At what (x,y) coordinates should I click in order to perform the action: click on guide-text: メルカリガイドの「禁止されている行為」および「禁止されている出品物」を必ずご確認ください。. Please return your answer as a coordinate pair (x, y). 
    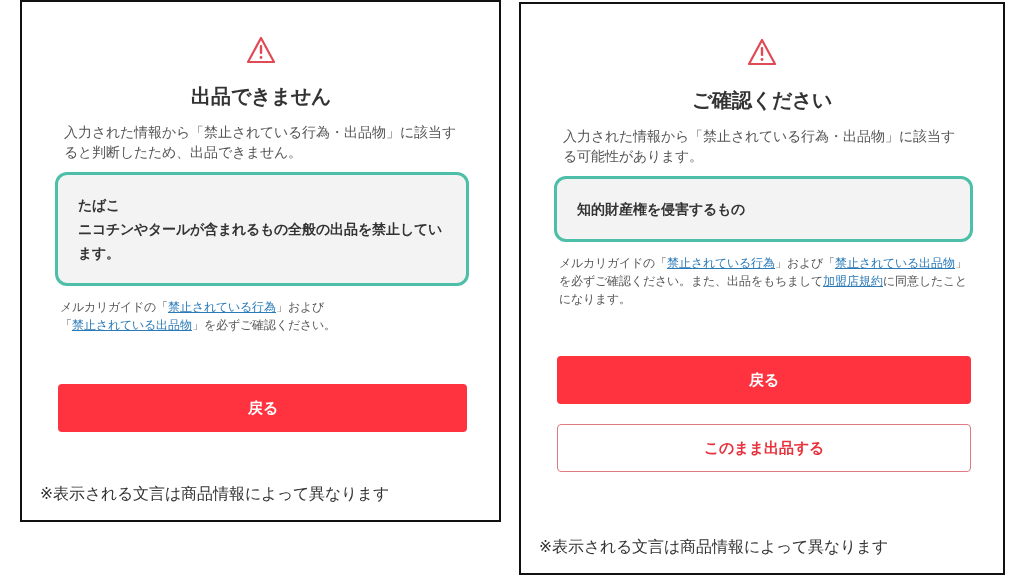
    Looking at the image, I should click on (198, 316).